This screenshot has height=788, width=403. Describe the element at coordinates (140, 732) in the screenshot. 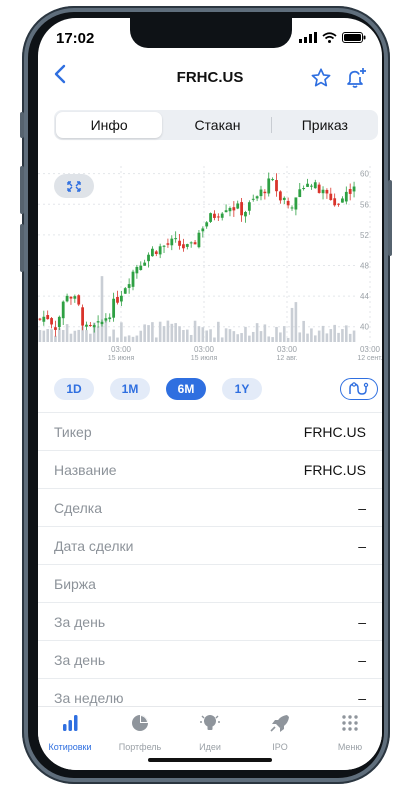

I see `tabbar-item-portfolio: Портфель` at that location.